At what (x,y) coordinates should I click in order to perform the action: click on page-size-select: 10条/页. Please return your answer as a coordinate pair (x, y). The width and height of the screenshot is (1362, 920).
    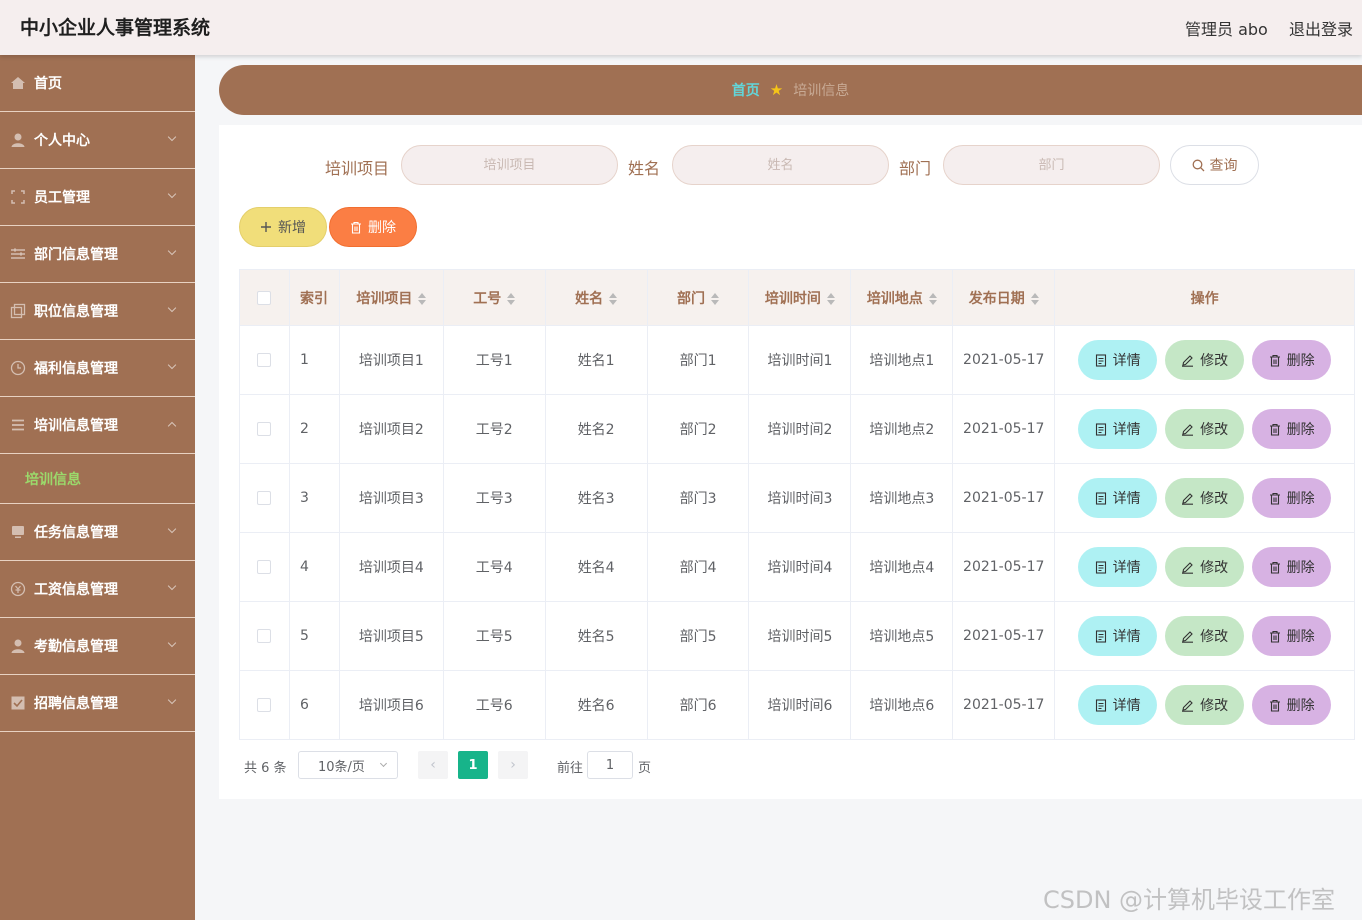
    Looking at the image, I should click on (348, 765).